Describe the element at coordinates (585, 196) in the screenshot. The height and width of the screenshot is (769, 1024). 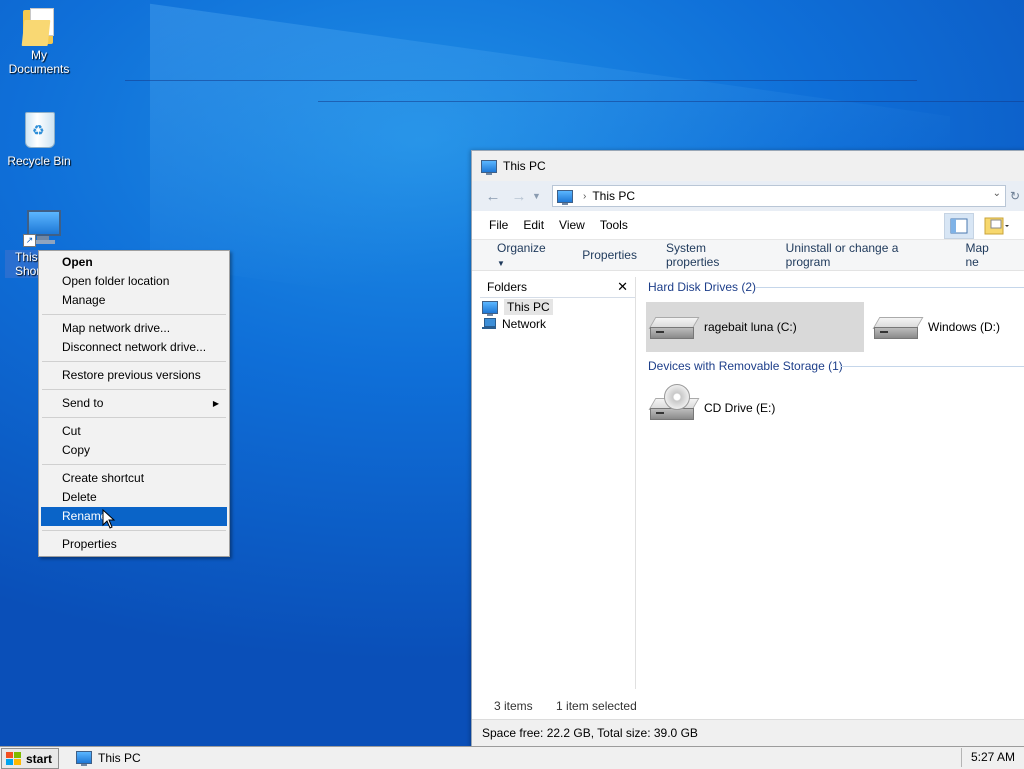
I see `breadcrumb-chevron-icon: ›` at that location.